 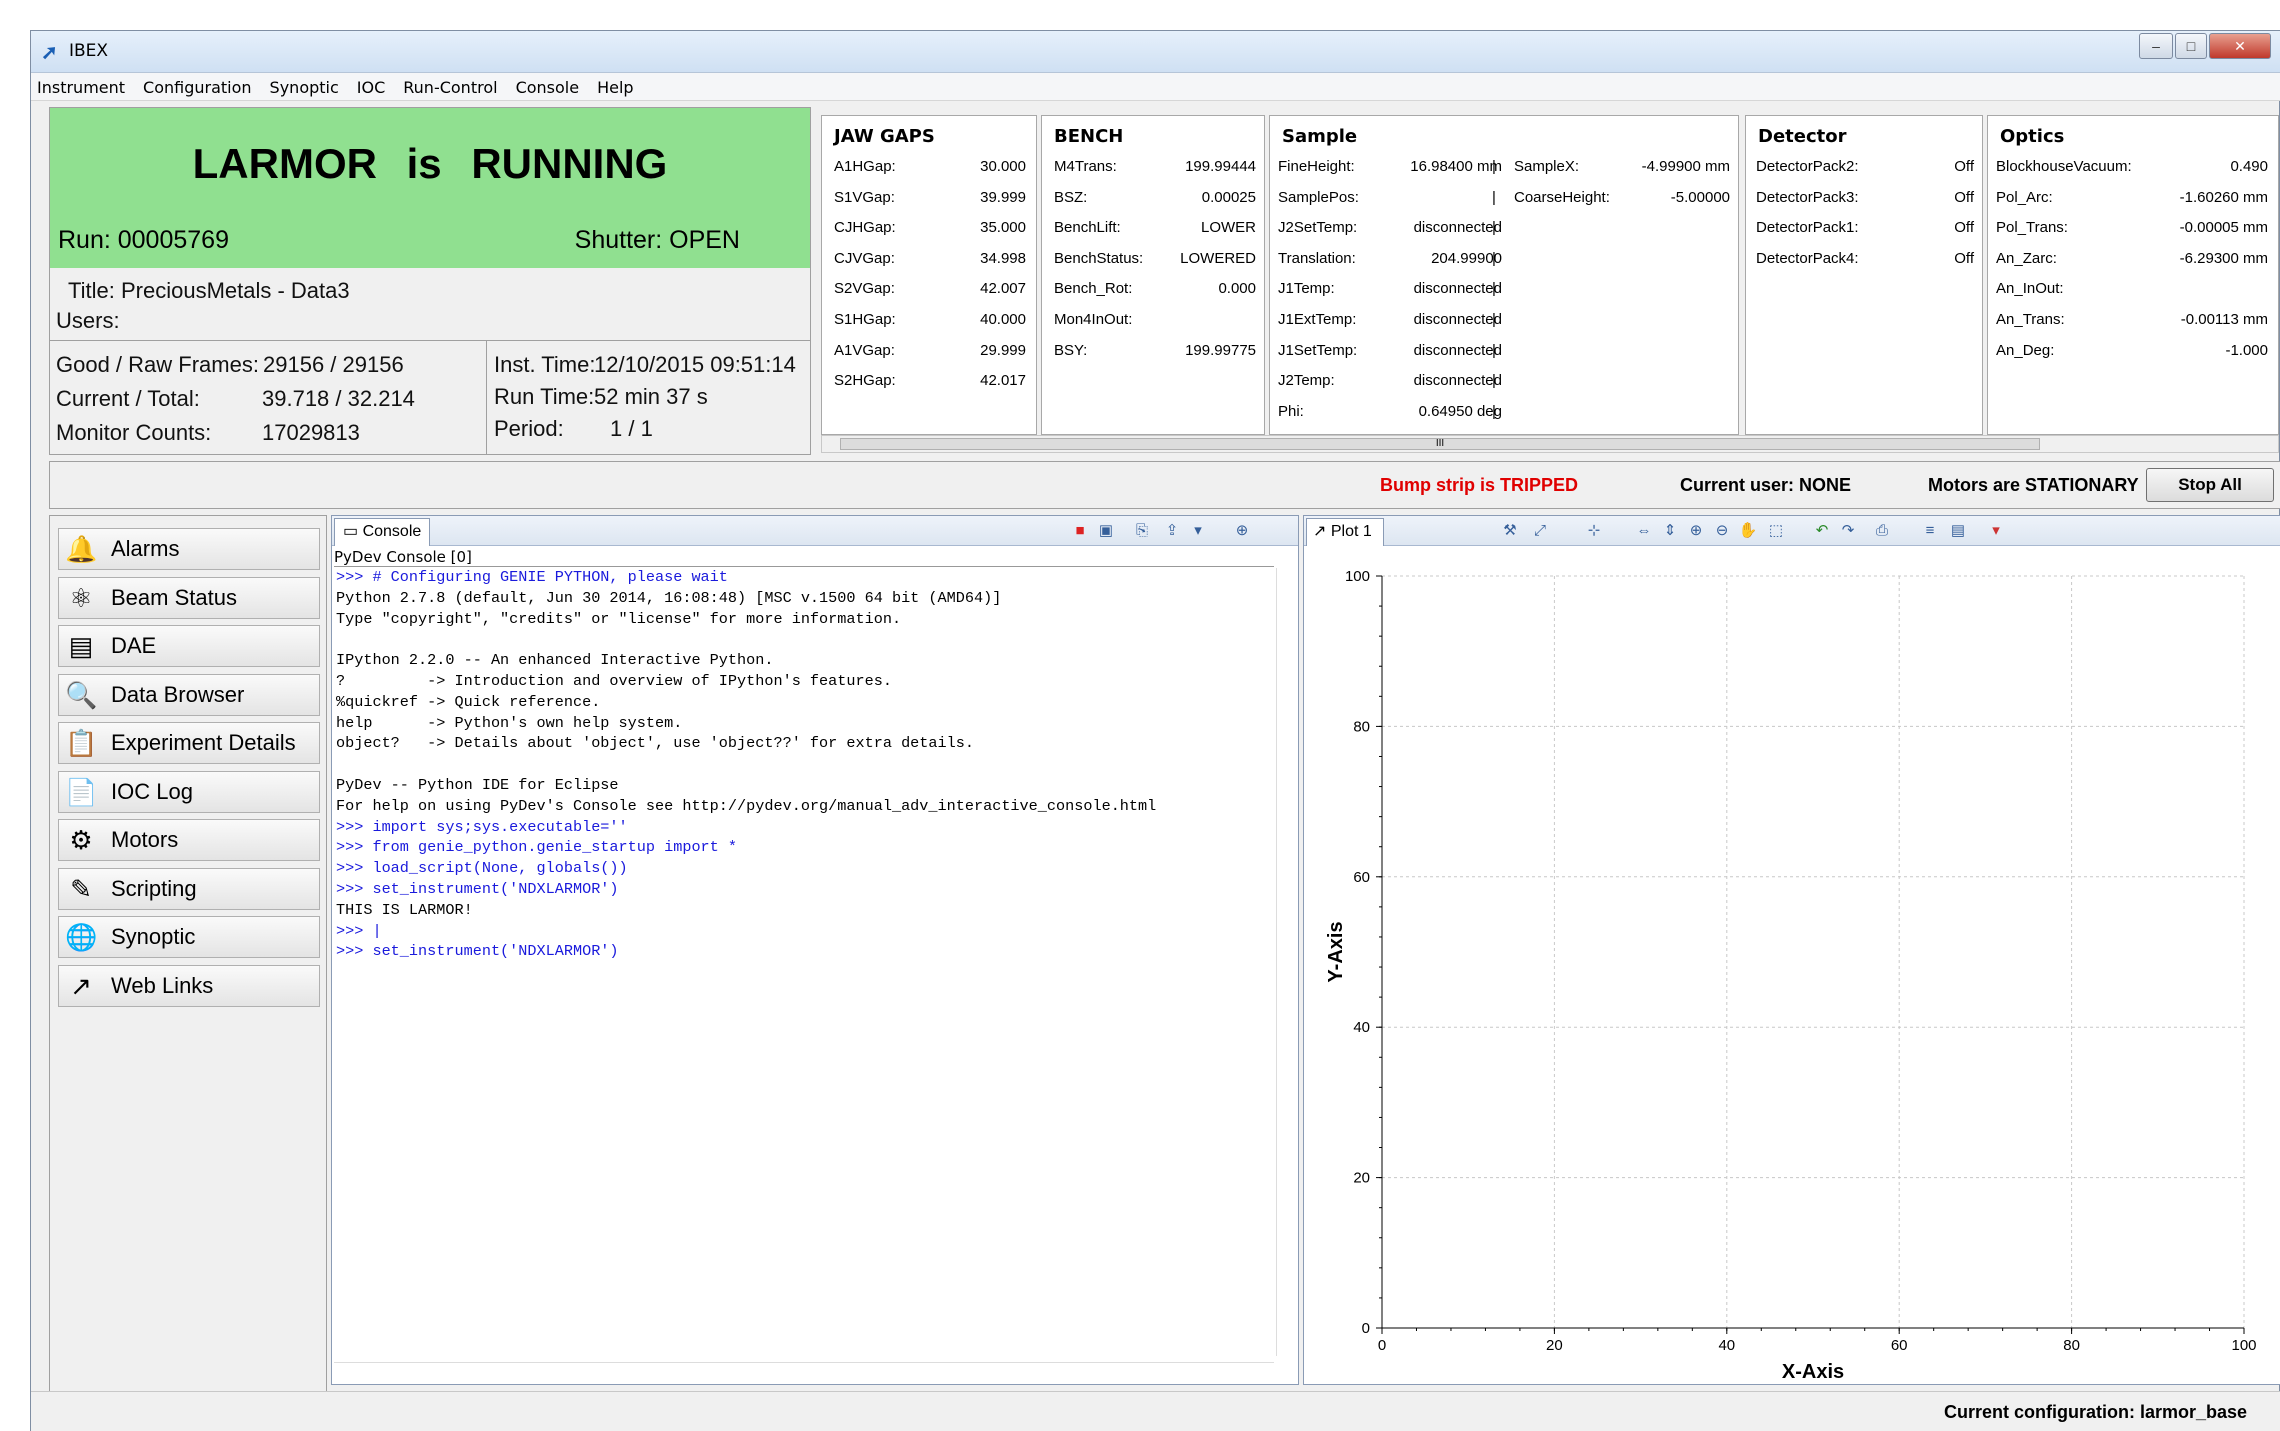 I want to click on select-icon: ⬚, so click(x=1776, y=531).